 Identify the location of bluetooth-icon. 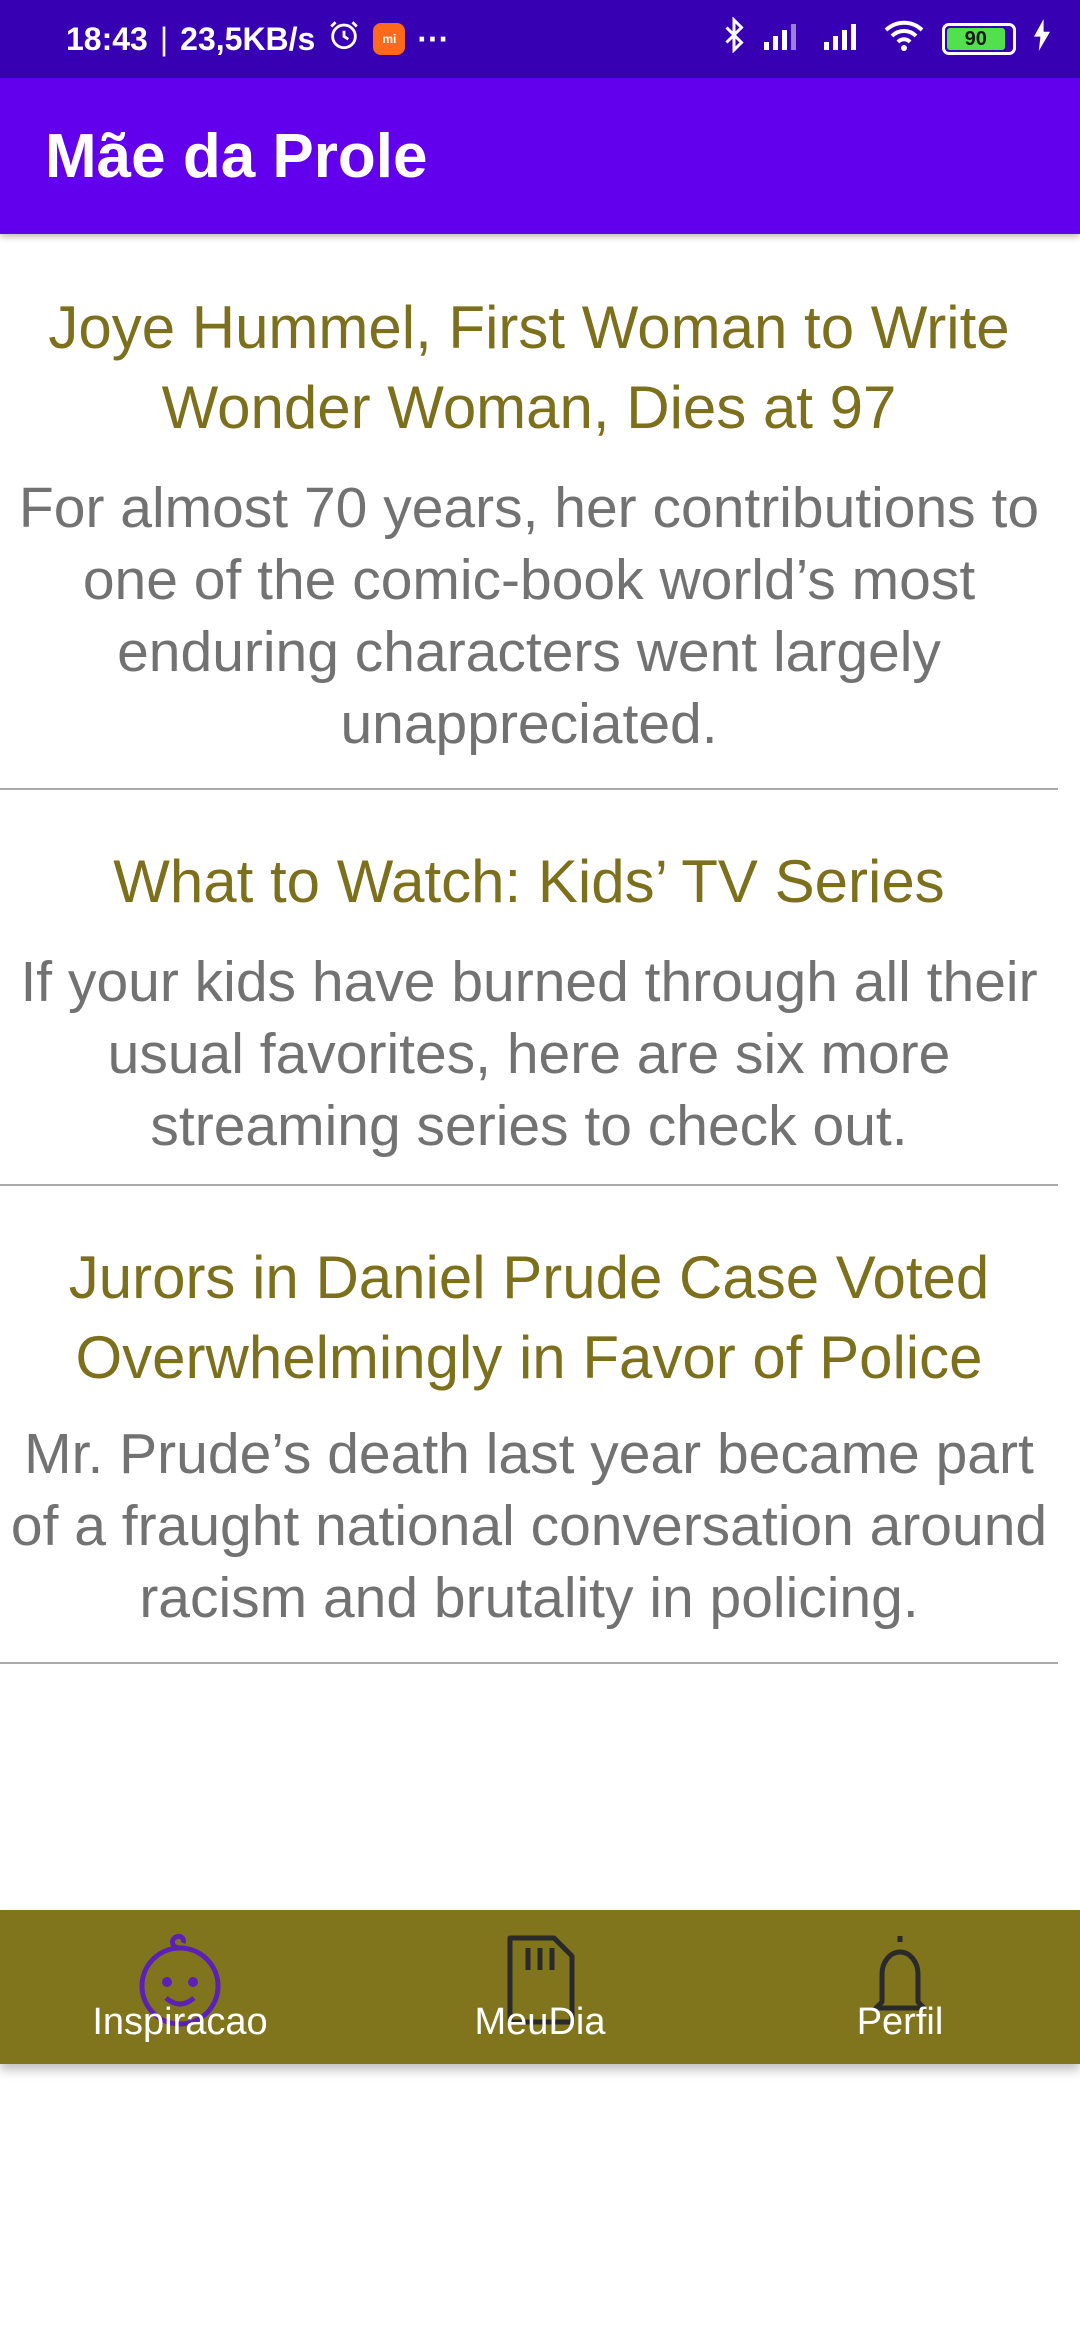
(734, 38).